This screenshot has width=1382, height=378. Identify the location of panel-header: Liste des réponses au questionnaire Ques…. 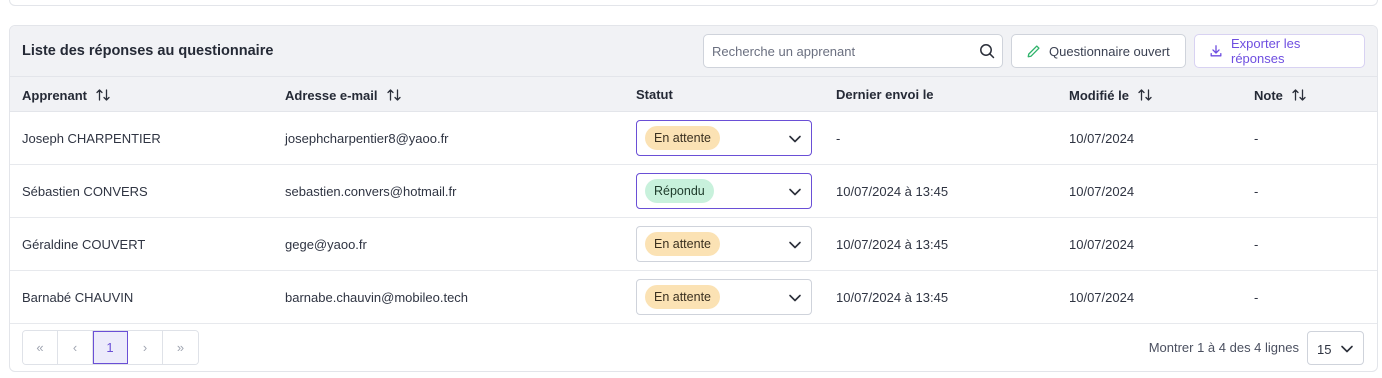
(693, 51).